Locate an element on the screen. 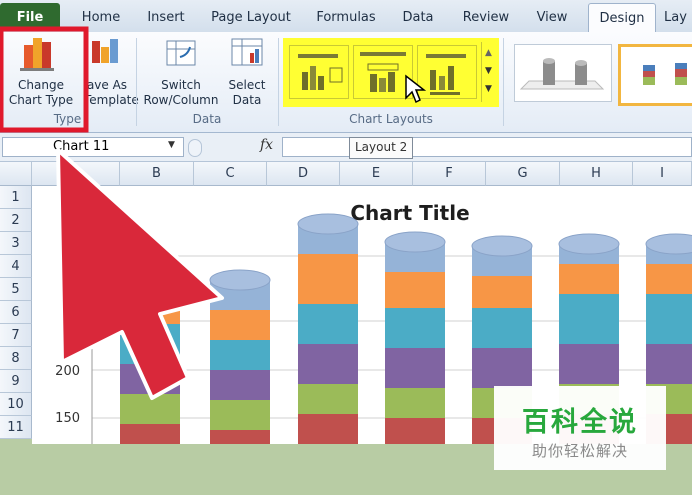 This screenshot has height=495, width=692. selection-highlight-box is located at coordinates (44, 79).